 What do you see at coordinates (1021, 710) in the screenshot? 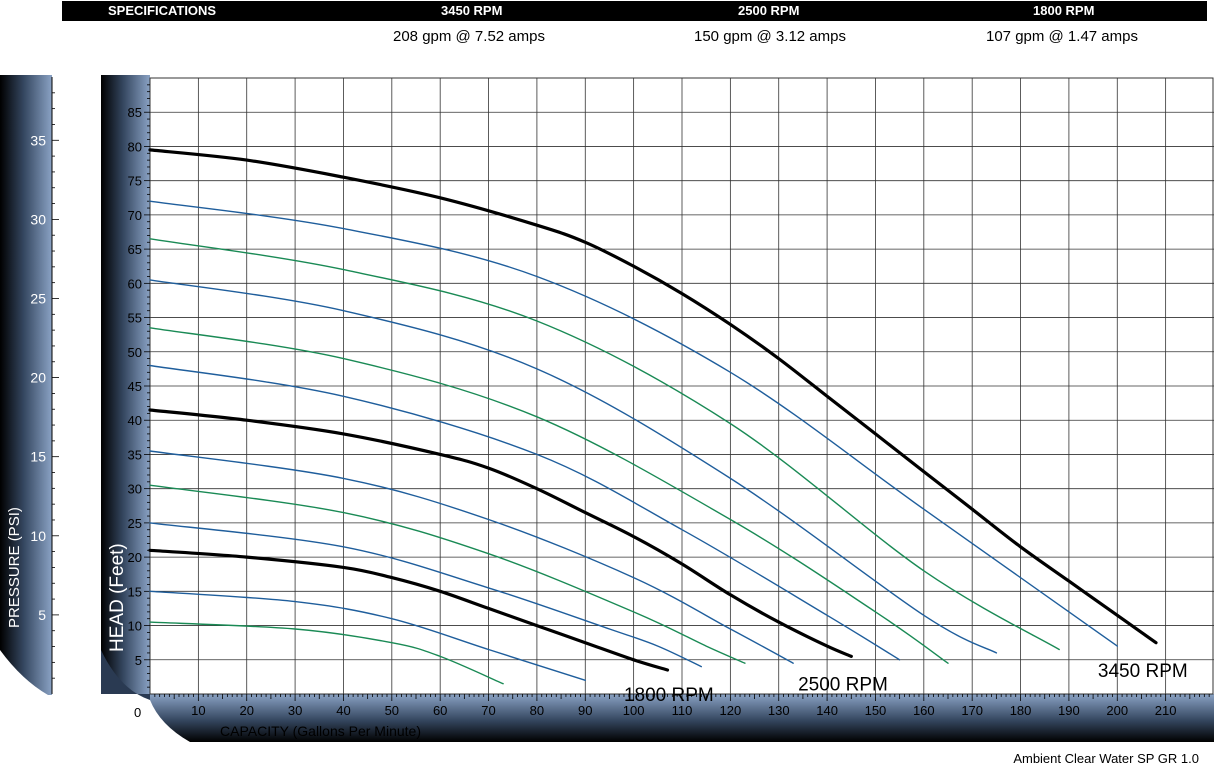
I see `x-tick-label: 180` at bounding box center [1021, 710].